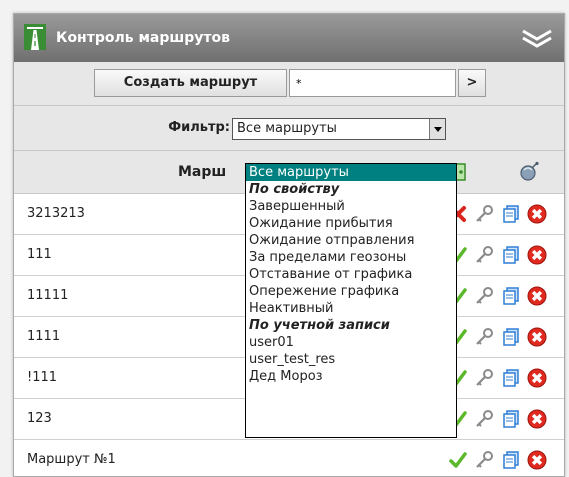 Image resolution: width=569 pixels, height=477 pixels. I want to click on route-name: 111, so click(39, 254).